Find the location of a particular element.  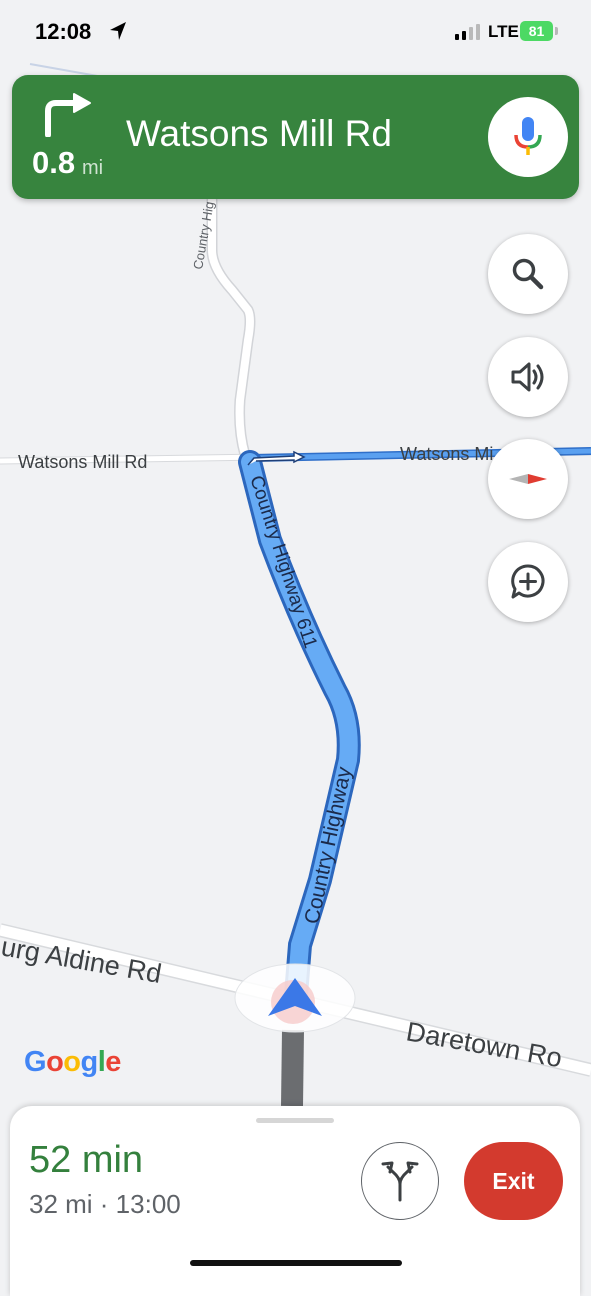

status-time: 12:08 is located at coordinates (63, 31).